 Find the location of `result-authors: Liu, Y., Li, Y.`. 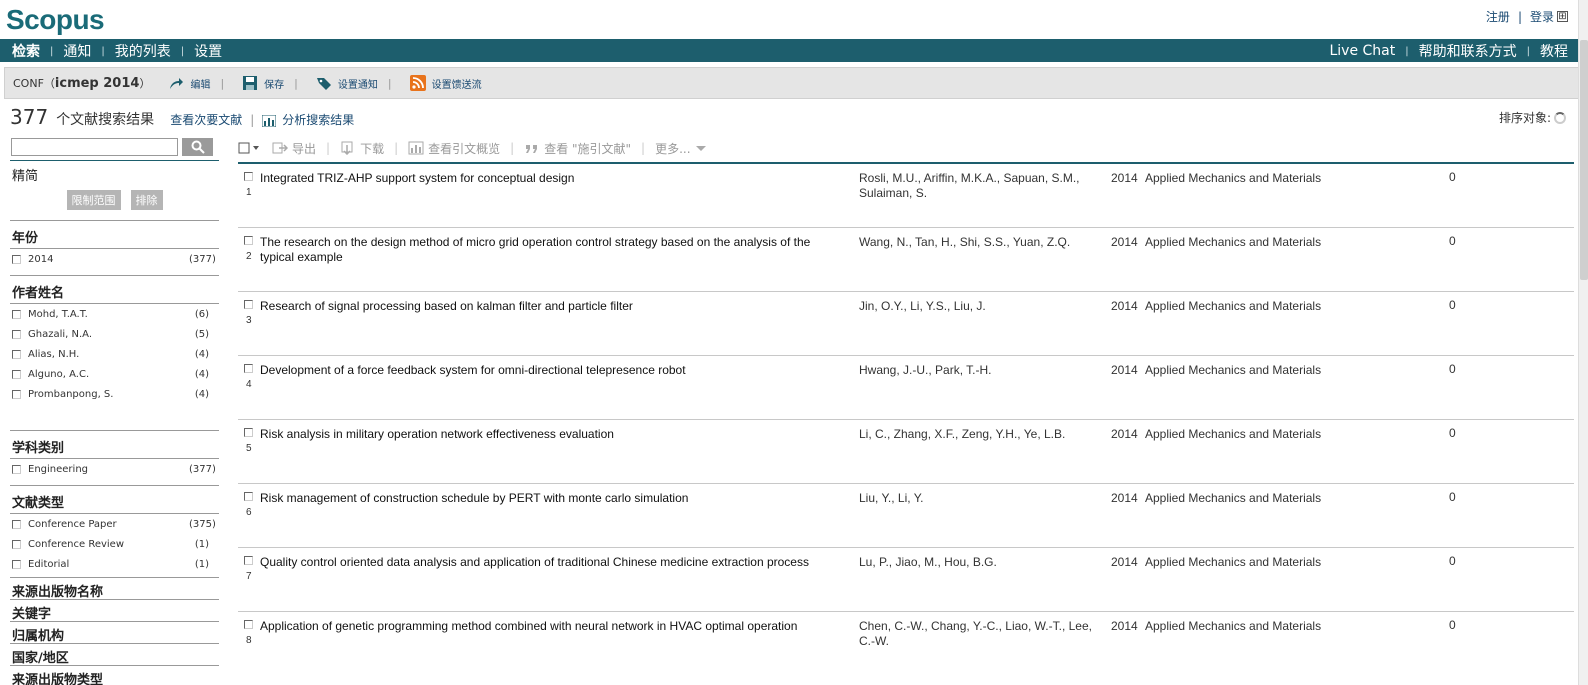

result-authors: Liu, Y., Li, Y. is located at coordinates (979, 498).